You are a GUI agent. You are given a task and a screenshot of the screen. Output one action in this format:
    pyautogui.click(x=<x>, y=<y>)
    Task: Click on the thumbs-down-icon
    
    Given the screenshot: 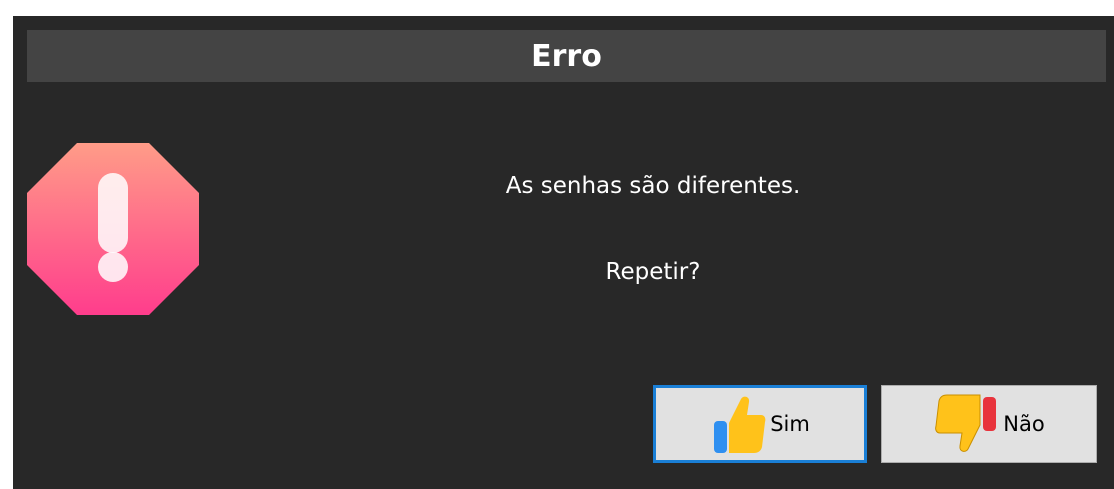 What is the action you would take?
    pyautogui.click(x=966, y=423)
    